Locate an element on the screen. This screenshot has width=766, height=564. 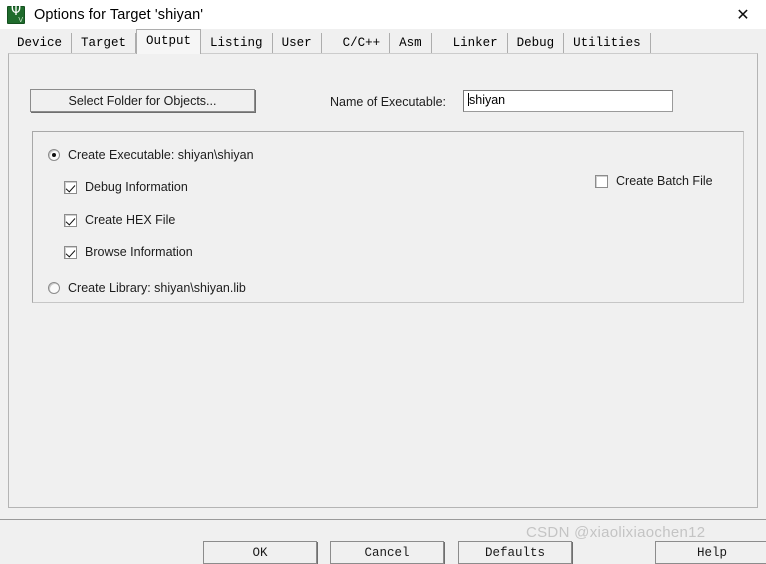
debug-information-row: Debug Information is located at coordinates (126, 187).